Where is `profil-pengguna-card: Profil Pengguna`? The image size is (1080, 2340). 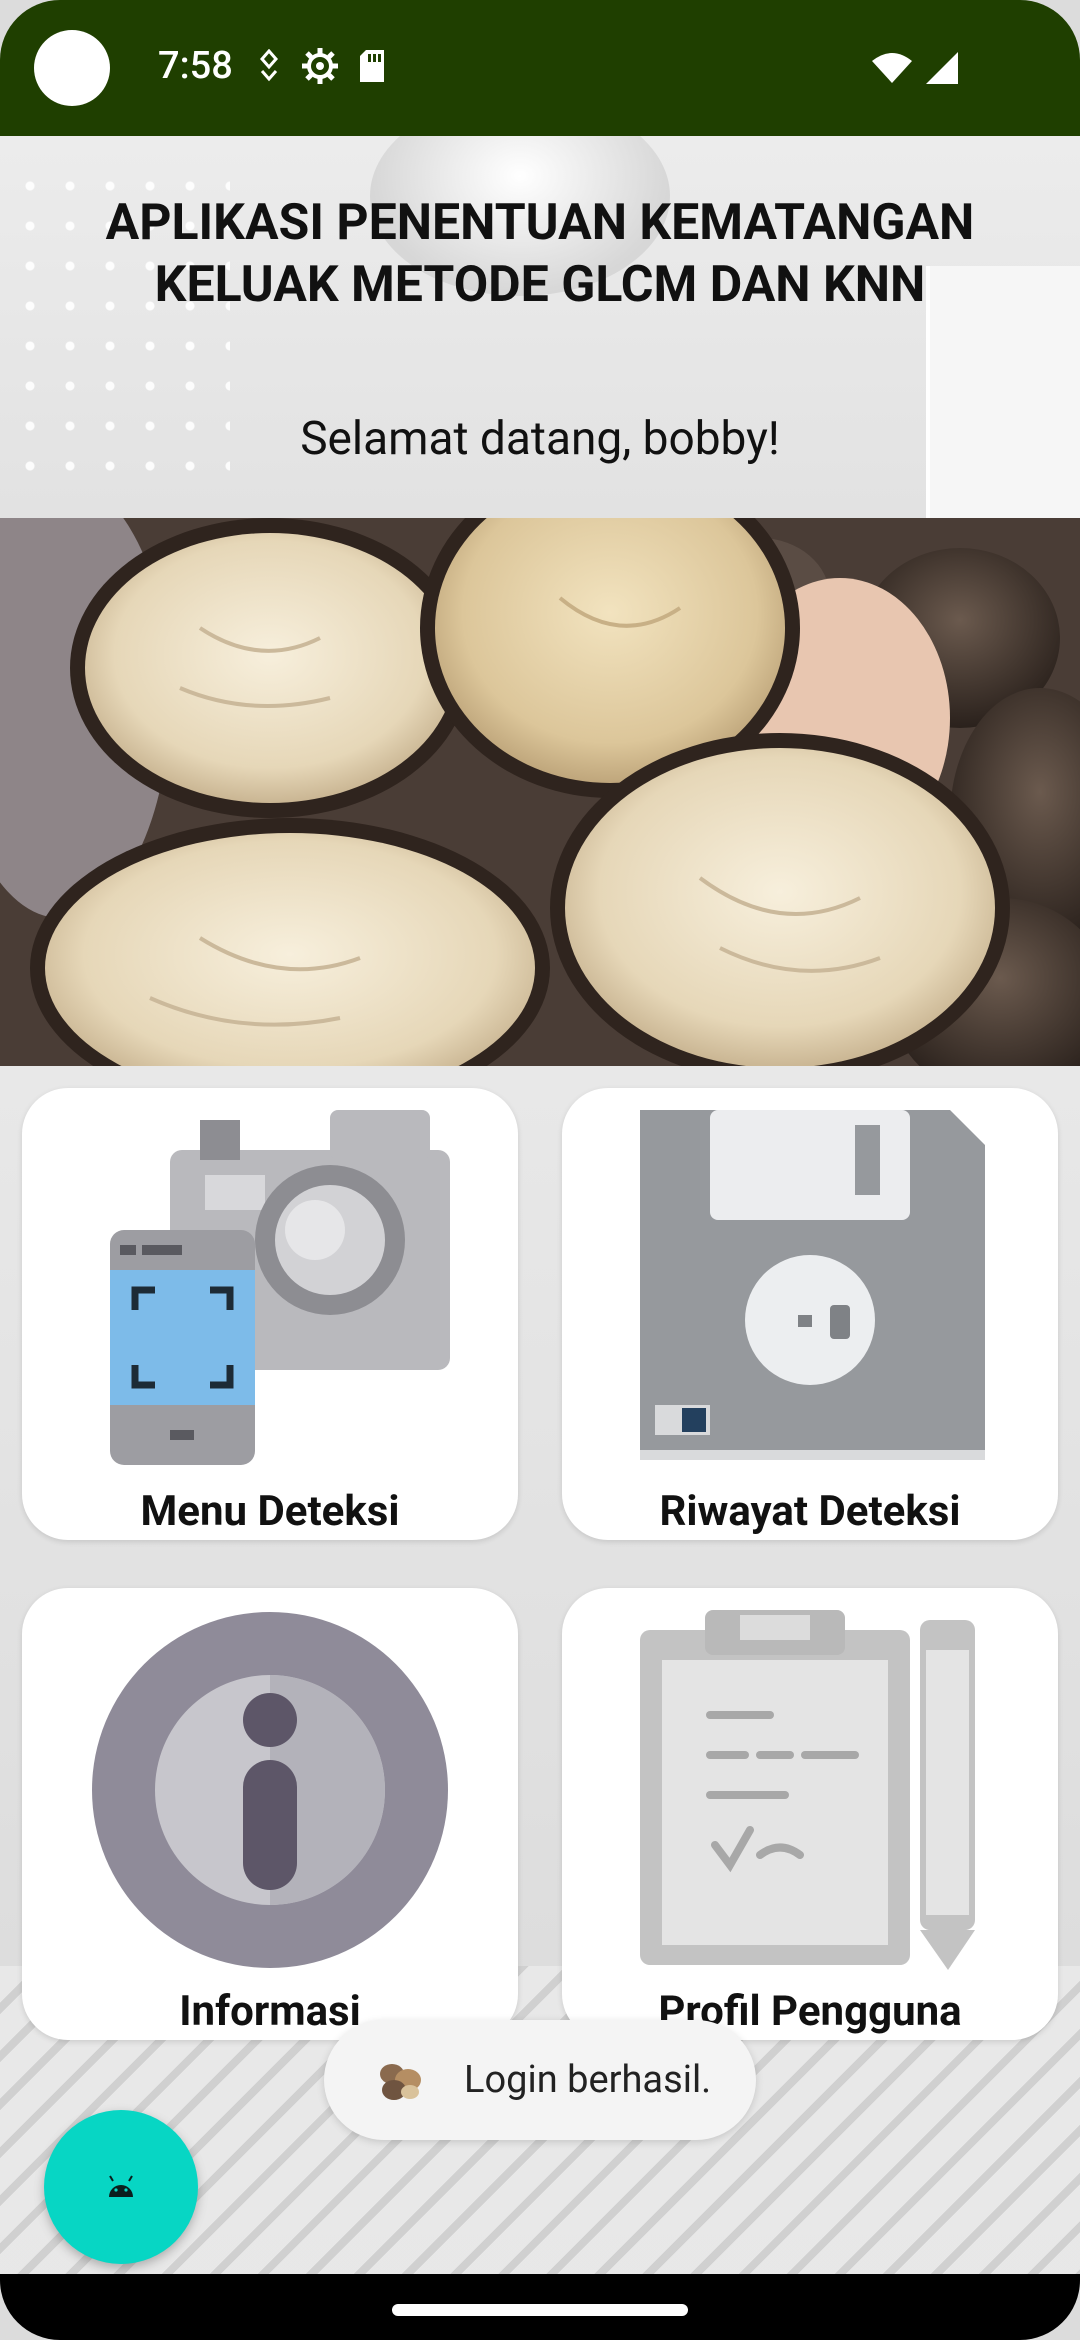 profil-pengguna-card: Profil Pengguna is located at coordinates (810, 1814).